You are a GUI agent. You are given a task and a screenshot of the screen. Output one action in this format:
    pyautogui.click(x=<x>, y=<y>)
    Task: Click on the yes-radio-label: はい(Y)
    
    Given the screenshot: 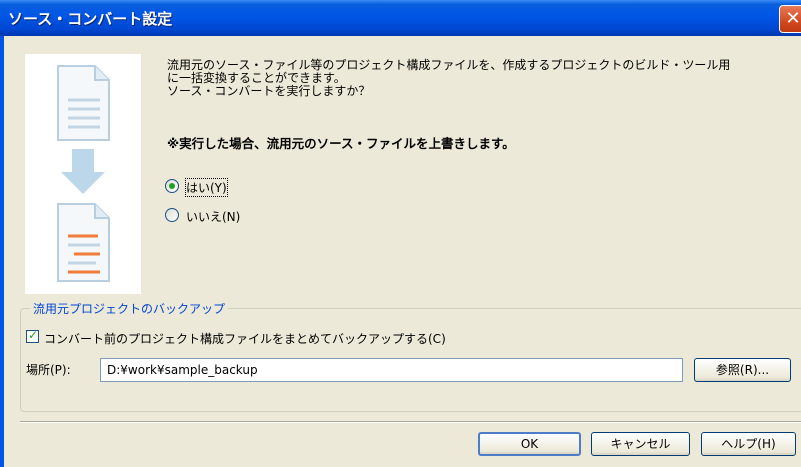 What is the action you would take?
    pyautogui.click(x=206, y=187)
    